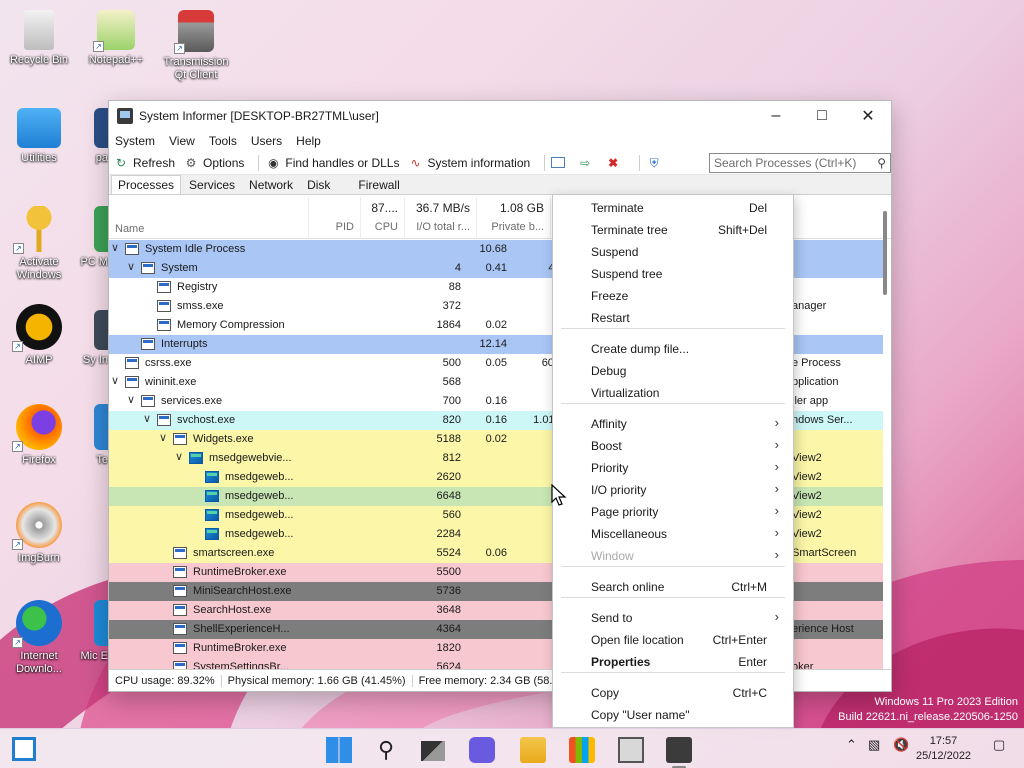  I want to click on desktop-icon-recycle-bin: Recycle Bin, so click(39, 38).